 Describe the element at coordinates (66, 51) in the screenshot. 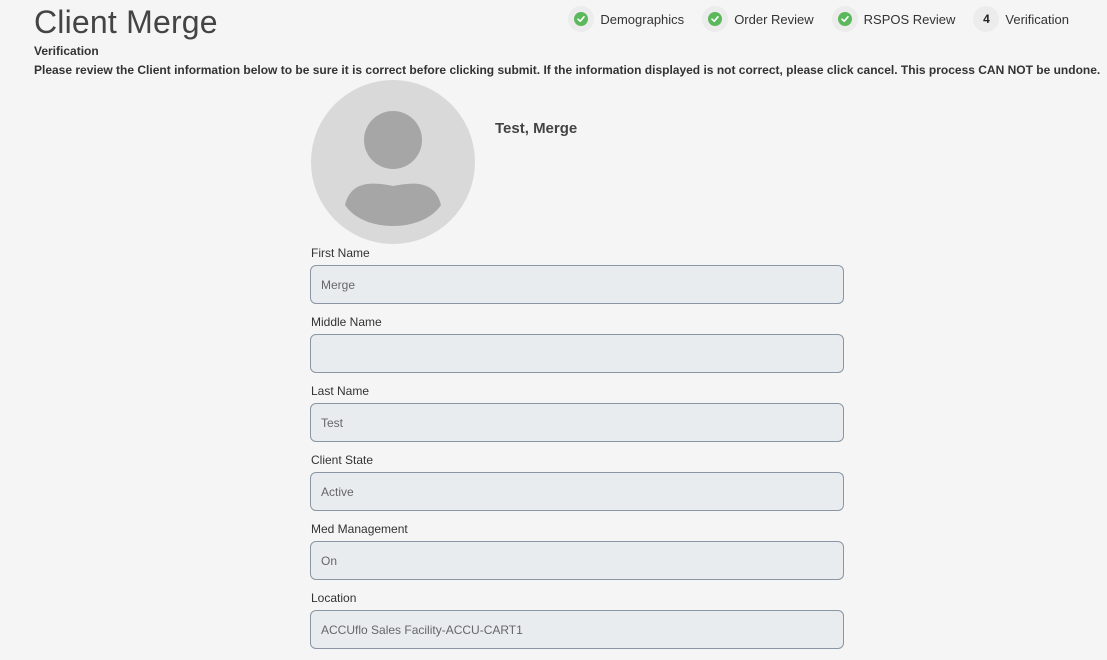

I see `page-subtitle: Verification` at that location.